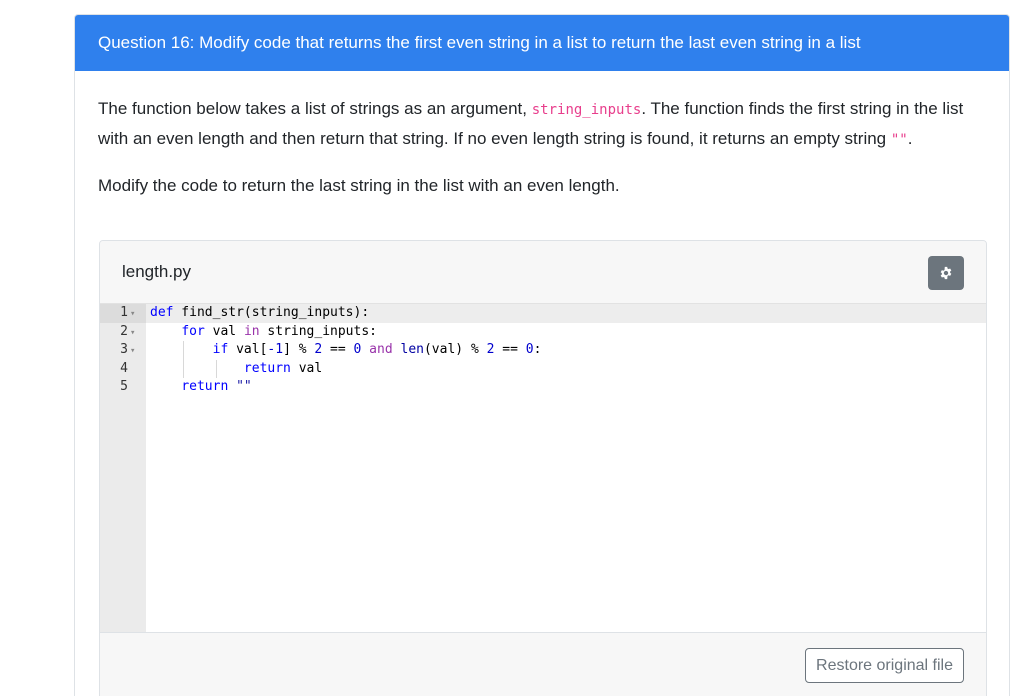 The height and width of the screenshot is (696, 1024). What do you see at coordinates (884, 665) in the screenshot?
I see `restore-original-file-button: Restore original file` at bounding box center [884, 665].